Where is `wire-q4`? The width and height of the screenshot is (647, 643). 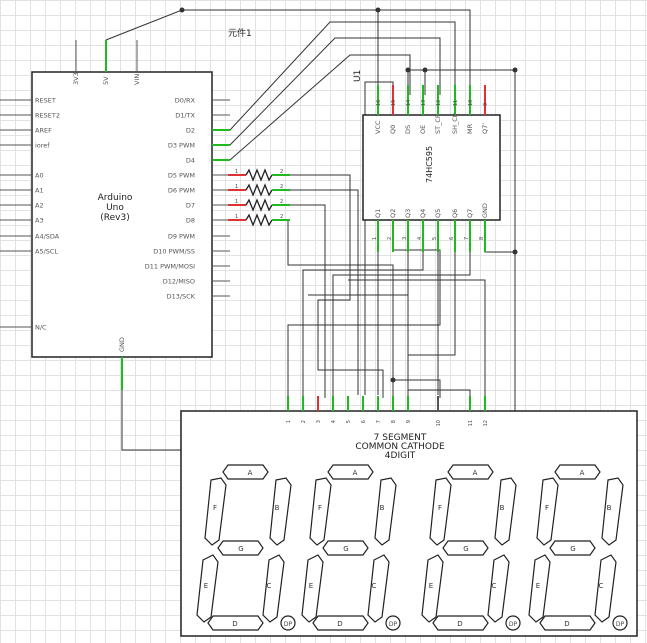 wire-q4 is located at coordinates (363, 316).